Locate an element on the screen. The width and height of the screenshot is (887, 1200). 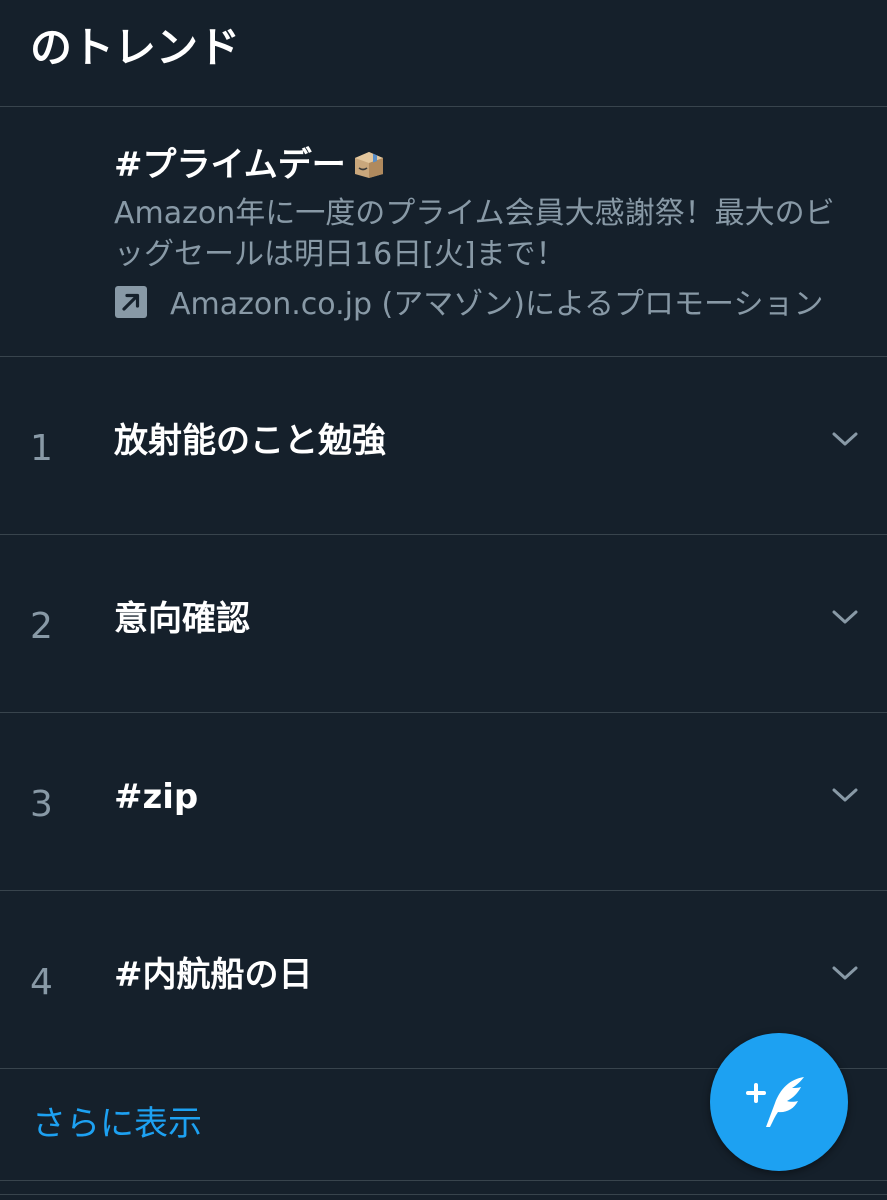
trend-item: 3 #zip is located at coordinates (443, 802).